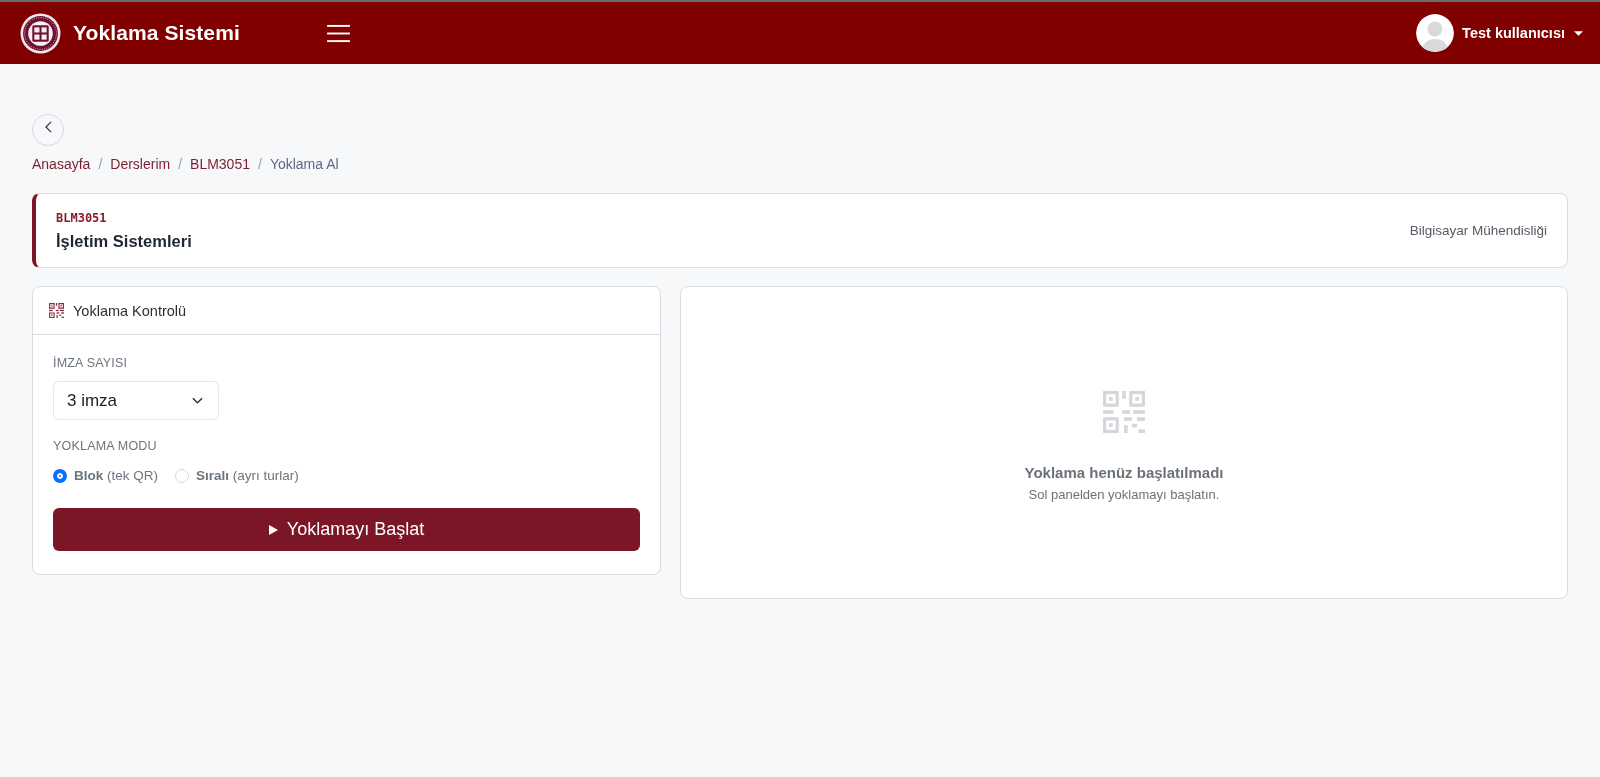 Image resolution: width=1600 pixels, height=777 pixels. I want to click on status-title: Yoklama henüz başlatılmadı, so click(1124, 472).